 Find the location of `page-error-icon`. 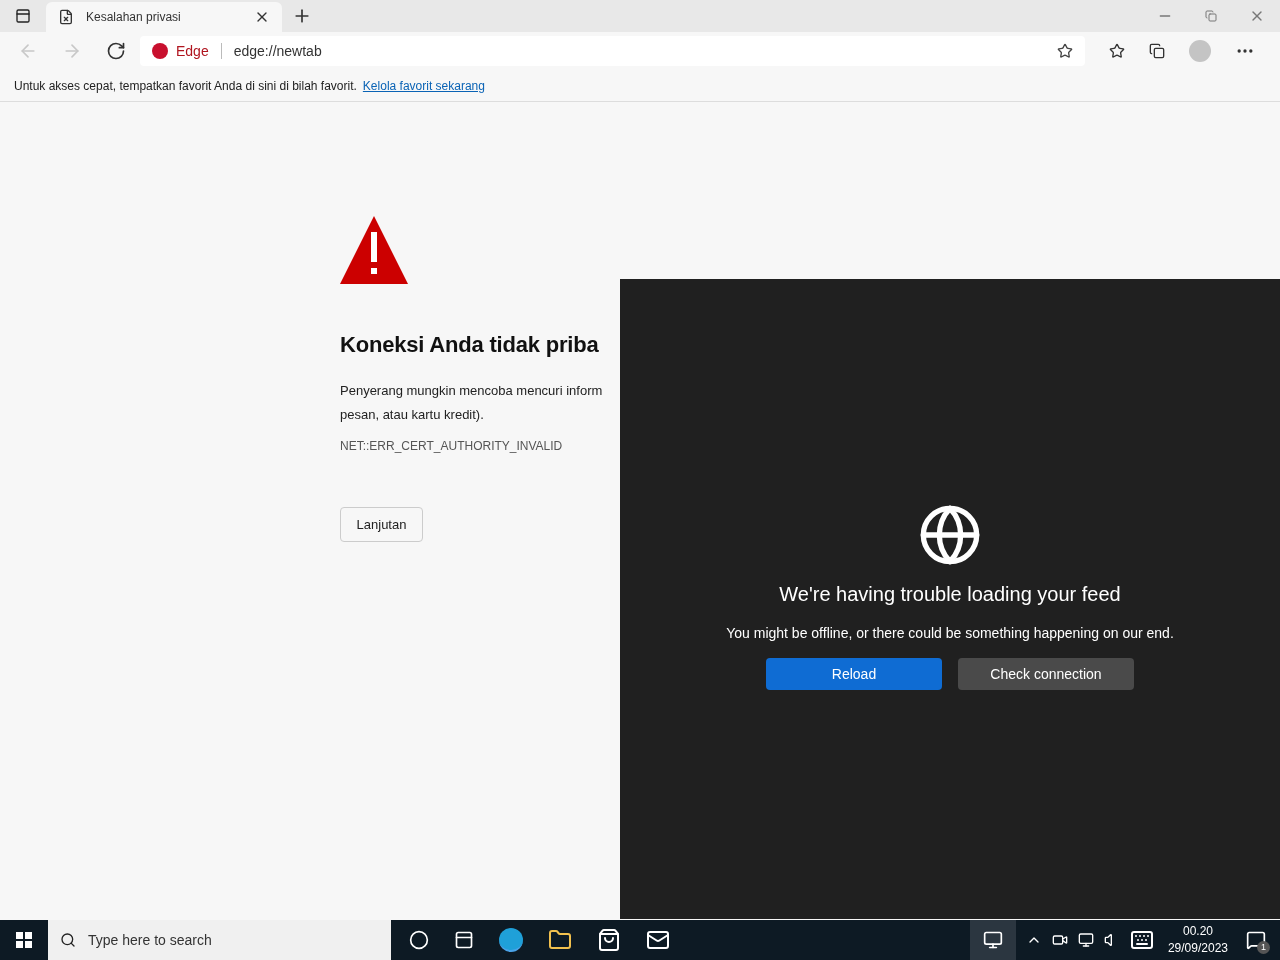

page-error-icon is located at coordinates (66, 17).